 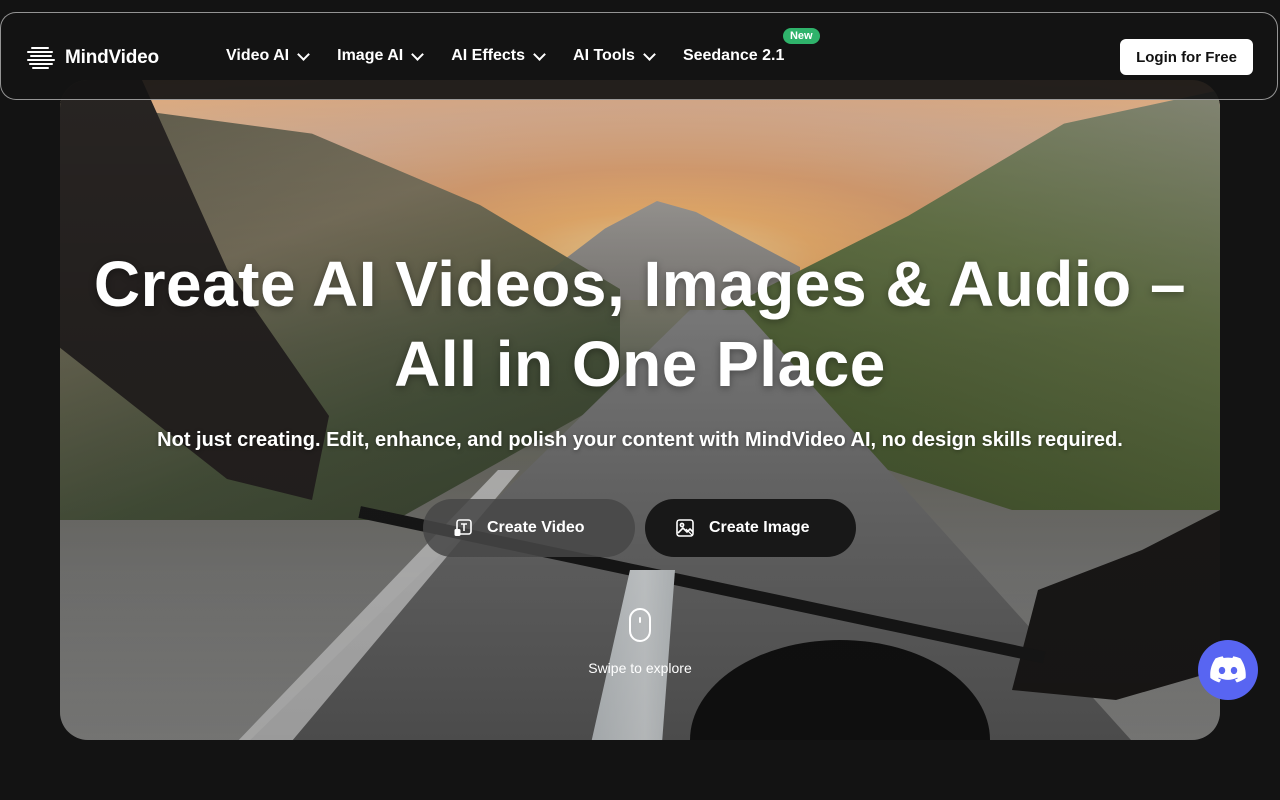 I want to click on nav-item-label: AI Tools, so click(x=604, y=55).